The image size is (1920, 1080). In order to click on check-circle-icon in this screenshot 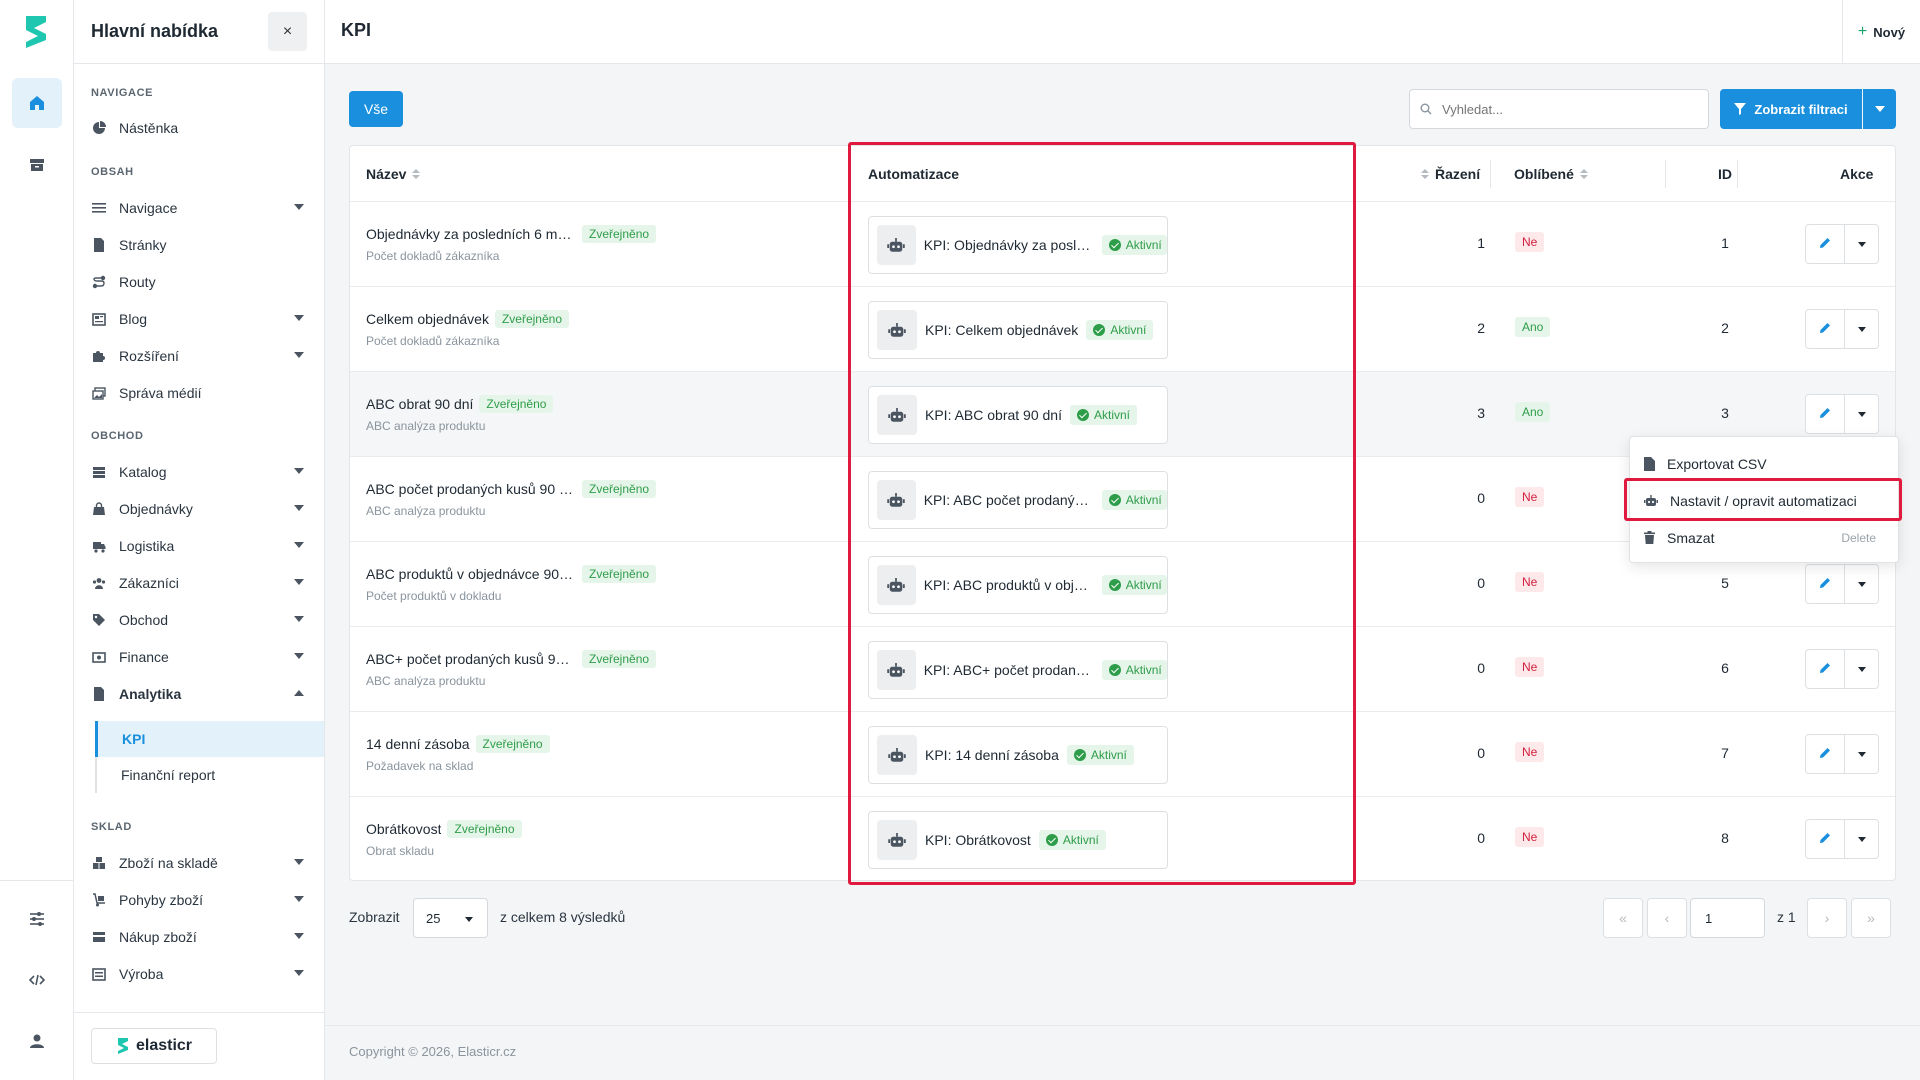, I will do `click(1051, 840)`.